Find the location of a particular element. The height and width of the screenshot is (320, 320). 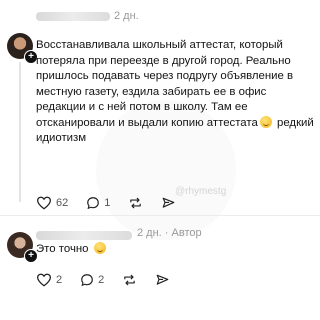

comment-2-actions: 2 2 is located at coordinates (112, 280).